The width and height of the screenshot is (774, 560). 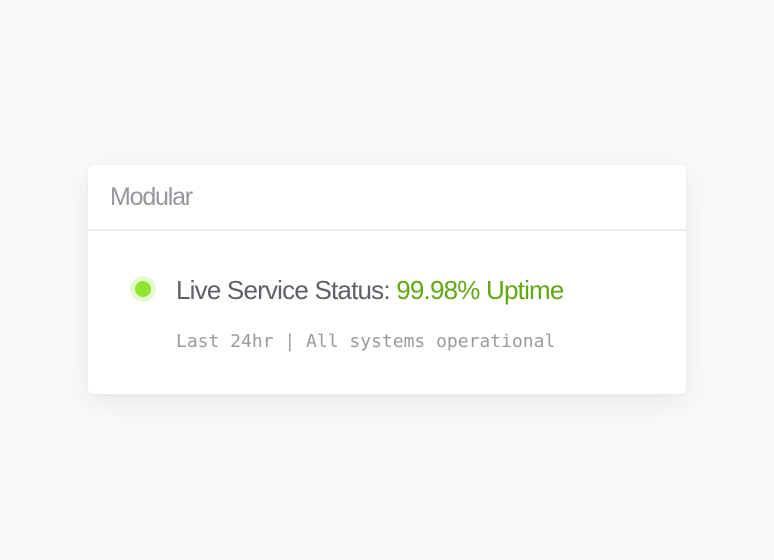 What do you see at coordinates (366, 341) in the screenshot?
I see `status-detail: Last 24hr | All systems operational` at bounding box center [366, 341].